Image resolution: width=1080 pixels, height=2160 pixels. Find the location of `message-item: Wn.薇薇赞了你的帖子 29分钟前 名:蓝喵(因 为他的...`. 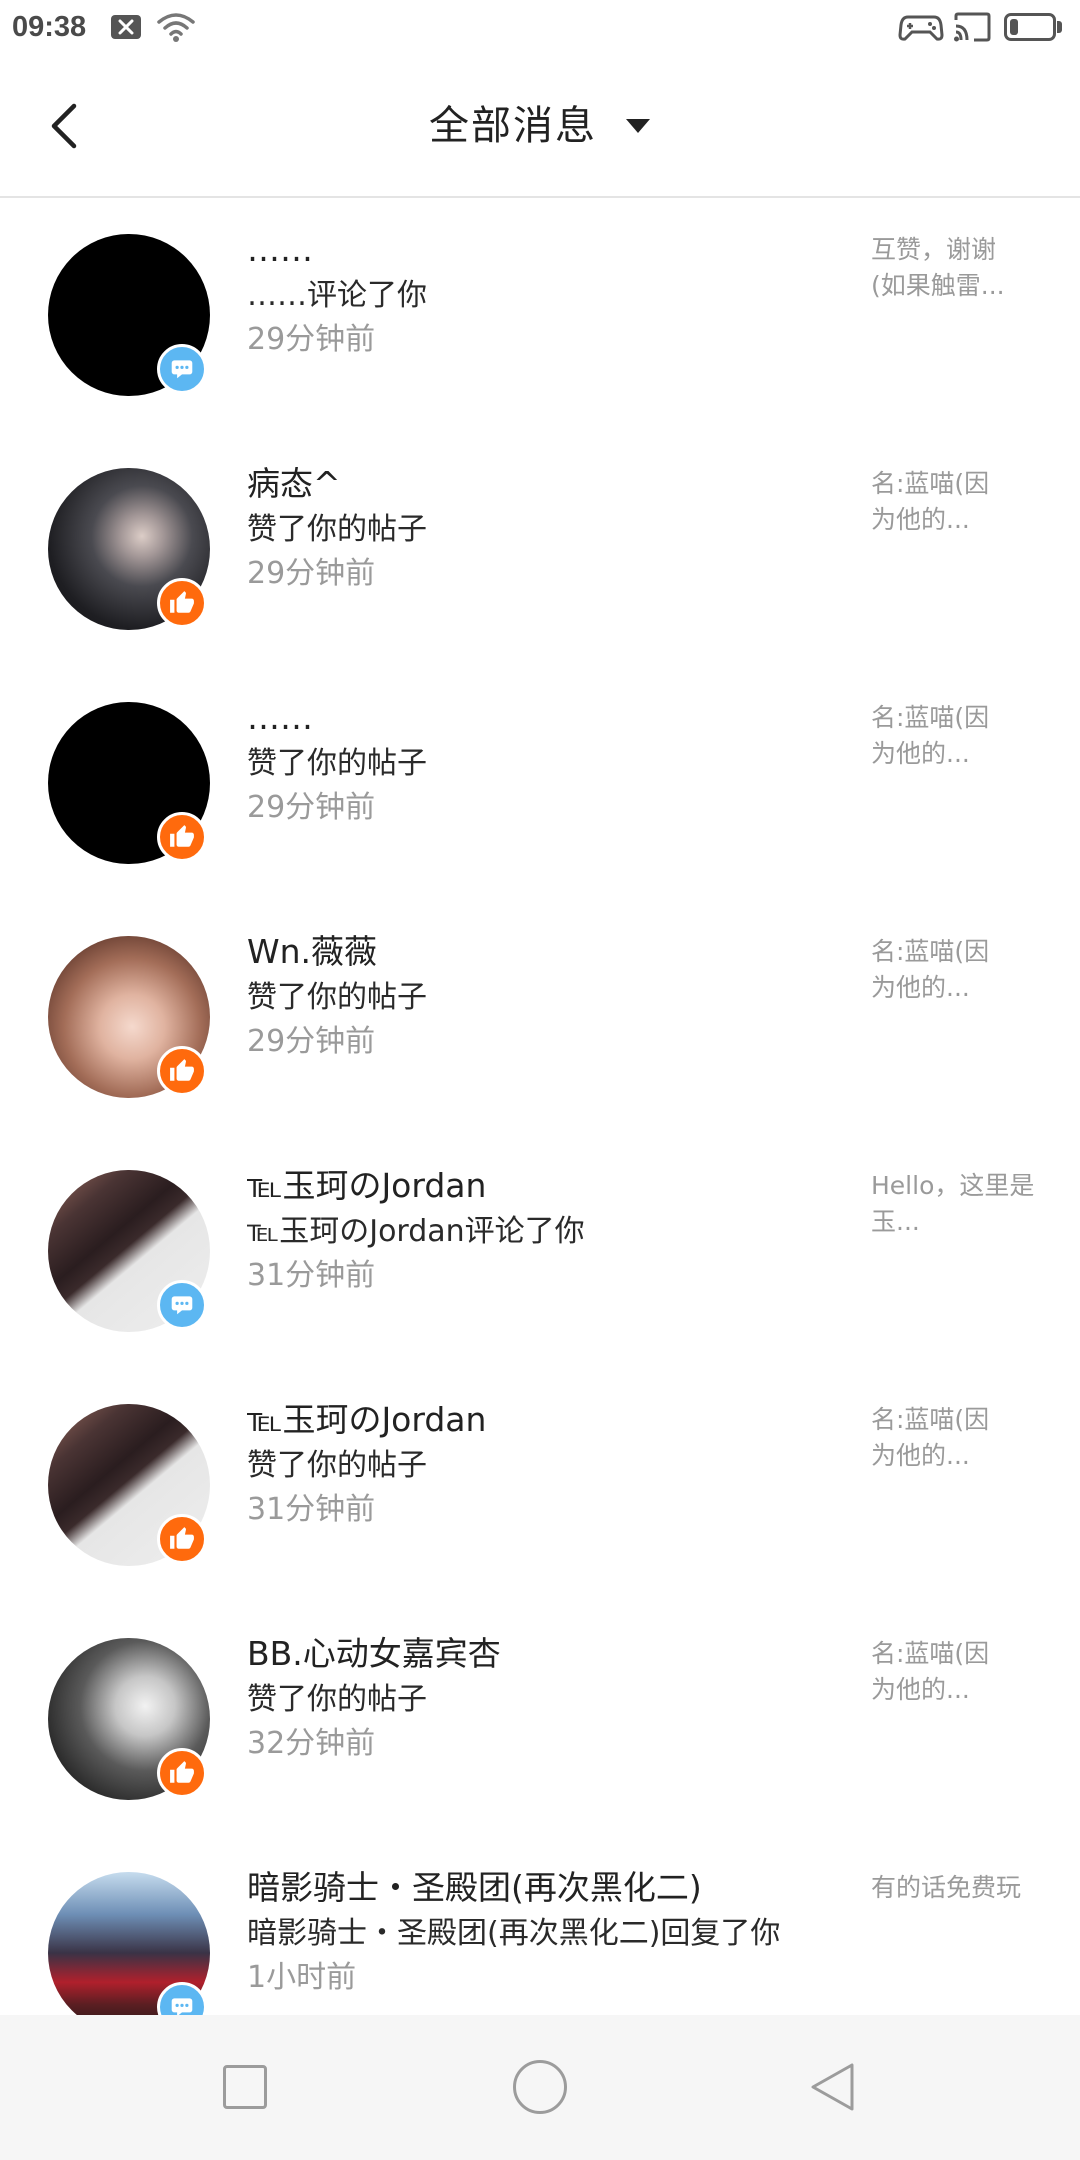

message-item: Wn.薇薇赞了你的帖子 29分钟前 名:蓝喵(因 为他的... is located at coordinates (540, 1017).